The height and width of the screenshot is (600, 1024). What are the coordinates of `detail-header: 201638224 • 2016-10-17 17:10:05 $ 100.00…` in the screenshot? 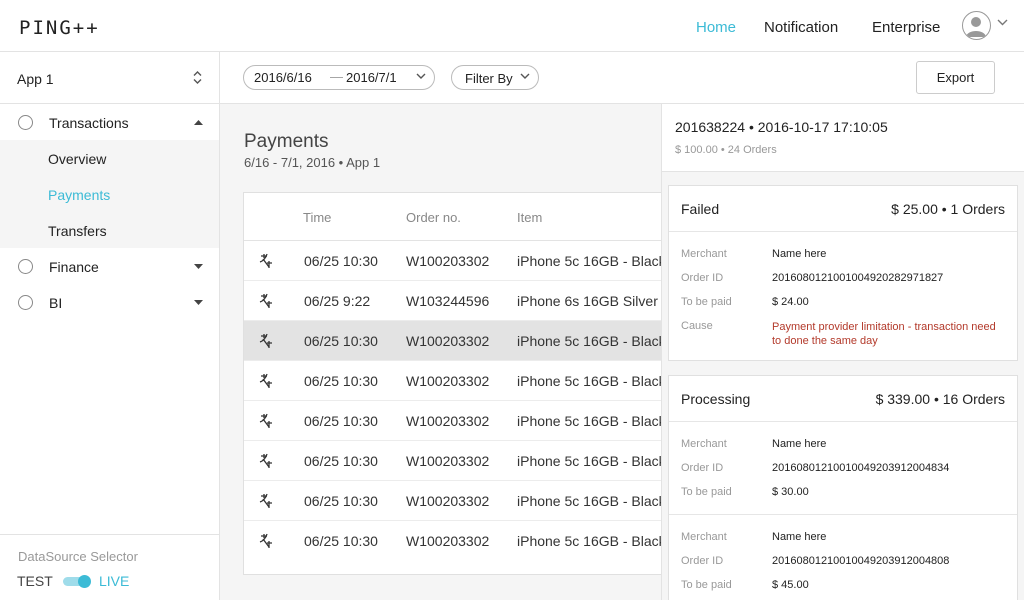 It's located at (843, 138).